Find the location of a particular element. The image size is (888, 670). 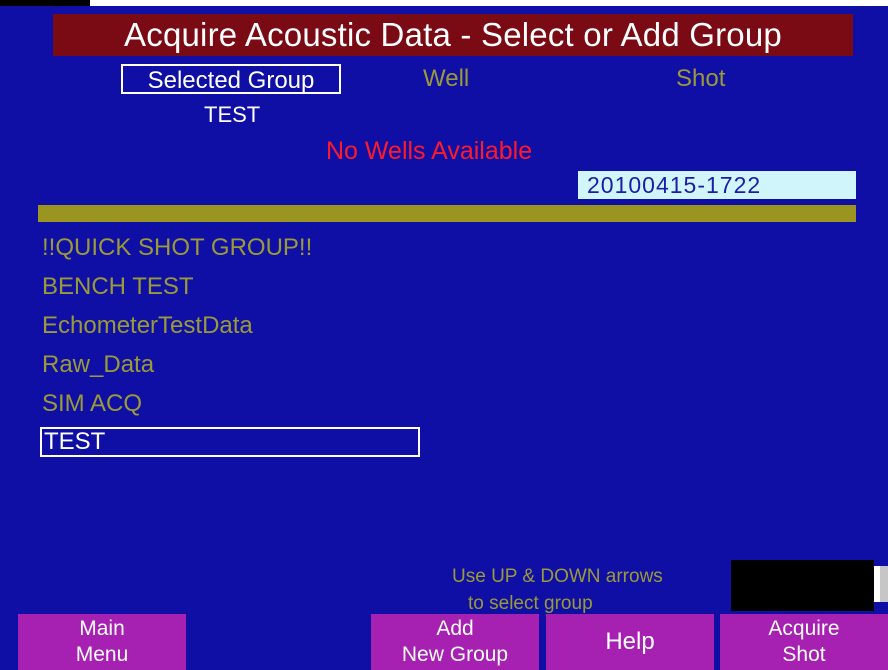

main-menu-label-2: Menu is located at coordinates (102, 654).